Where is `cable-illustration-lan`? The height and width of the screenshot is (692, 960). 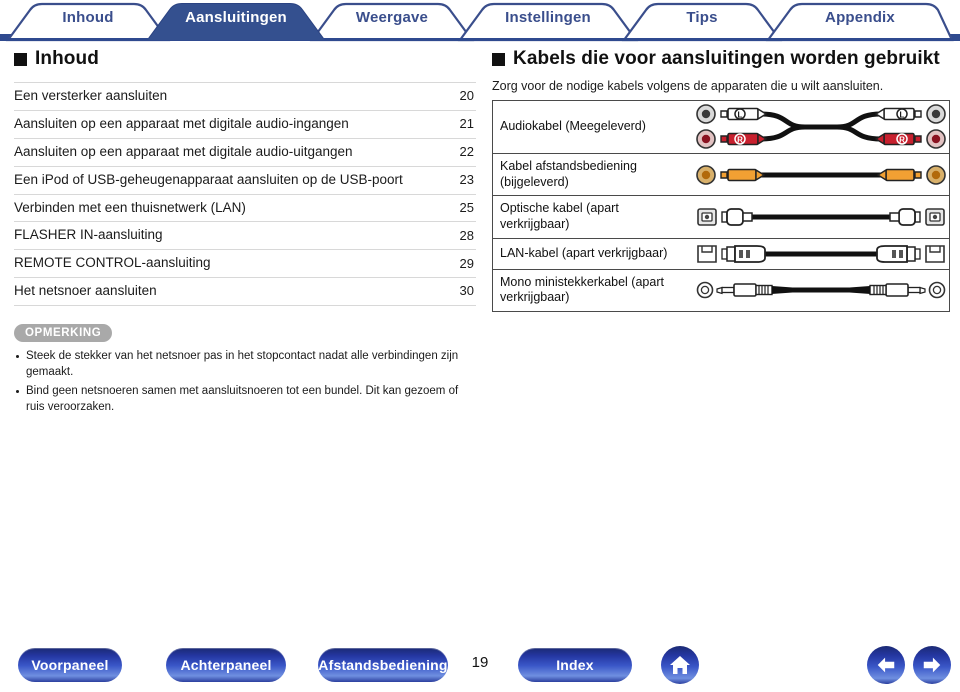
cable-illustration-lan is located at coordinates (821, 253).